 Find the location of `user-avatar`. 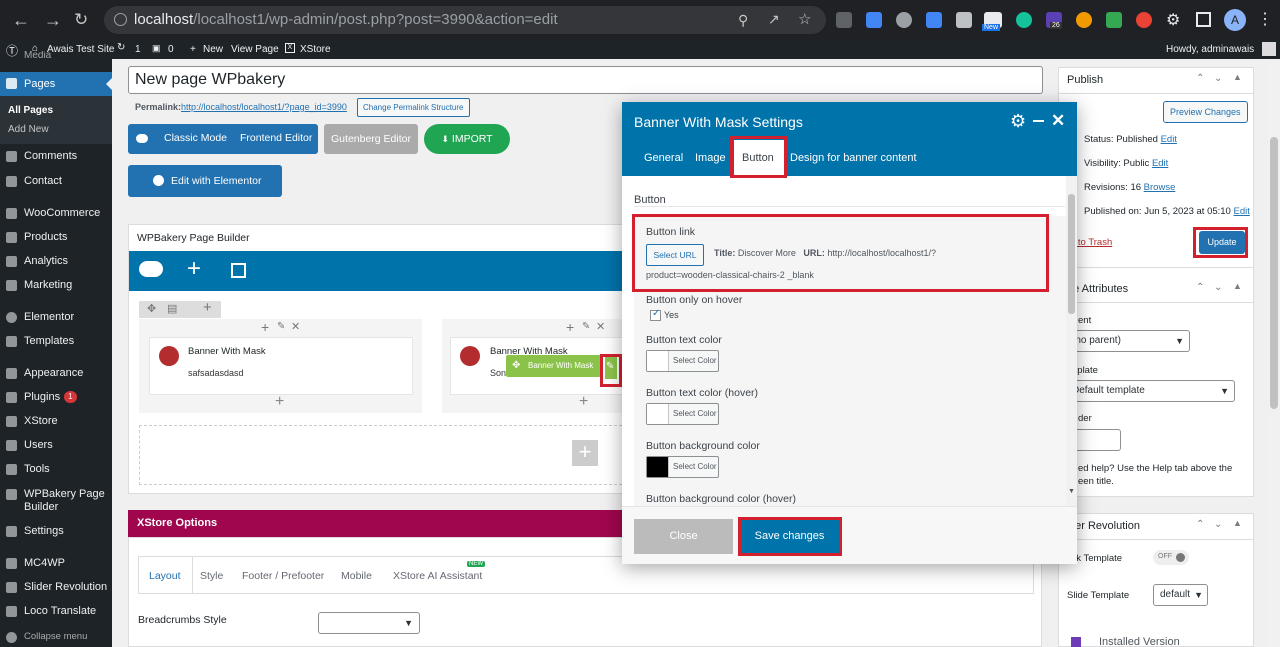

user-avatar is located at coordinates (1269, 49).